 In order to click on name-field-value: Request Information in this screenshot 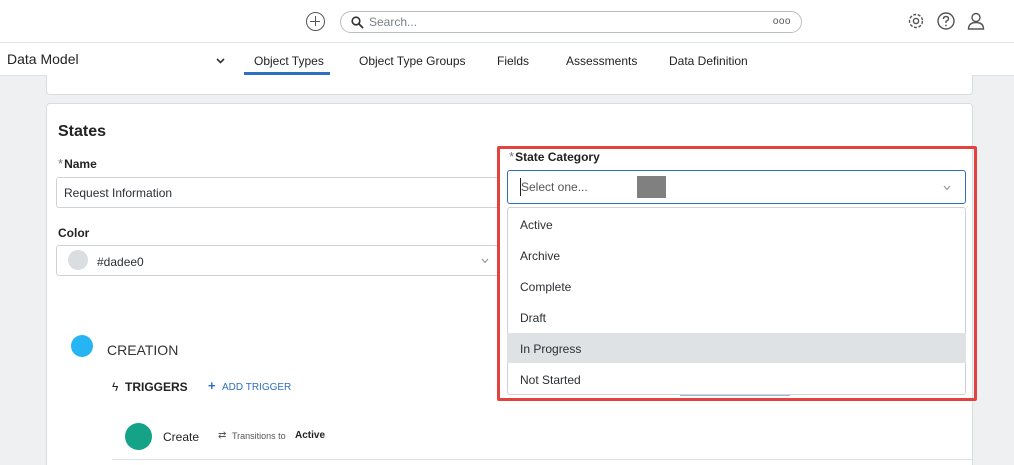, I will do `click(118, 193)`.